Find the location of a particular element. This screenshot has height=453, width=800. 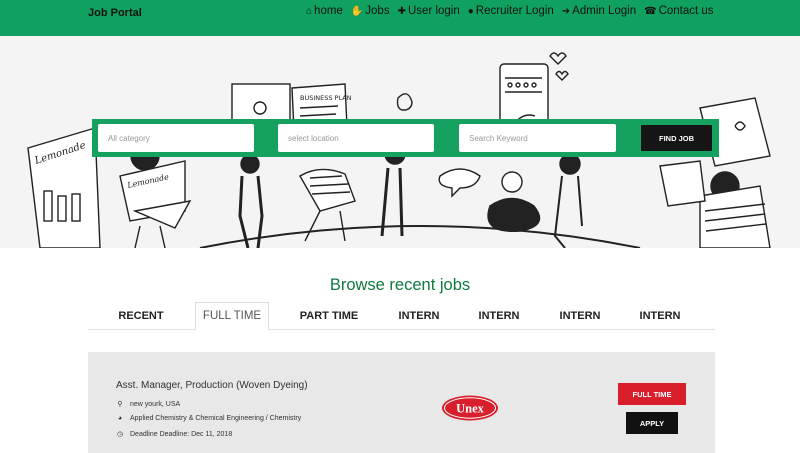

user-icon: ● is located at coordinates (470, 11).